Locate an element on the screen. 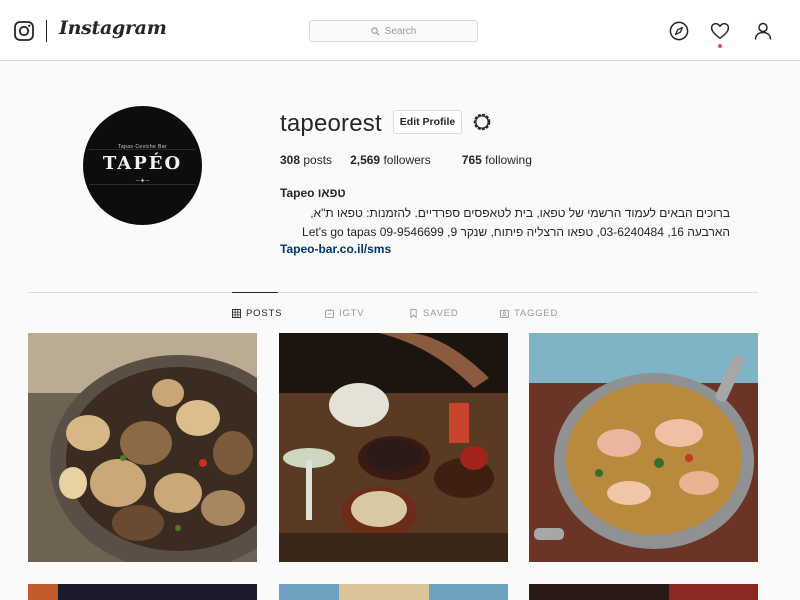 The width and height of the screenshot is (800, 600). profile-full-name: Tapeo טפאו is located at coordinates (313, 193).